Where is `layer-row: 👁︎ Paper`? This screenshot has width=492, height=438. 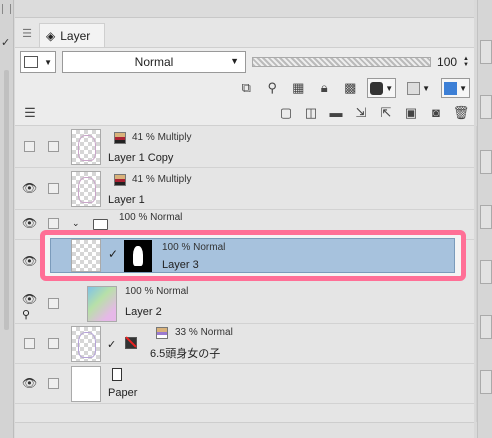 layer-row: 👁︎ Paper is located at coordinates (244, 384).